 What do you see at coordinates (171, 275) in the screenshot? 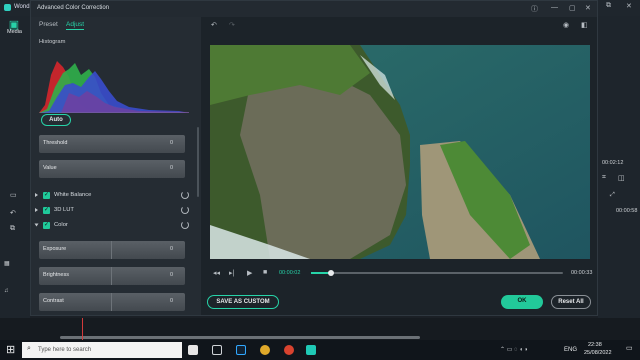
I see `brightness-value: 0` at bounding box center [171, 275].